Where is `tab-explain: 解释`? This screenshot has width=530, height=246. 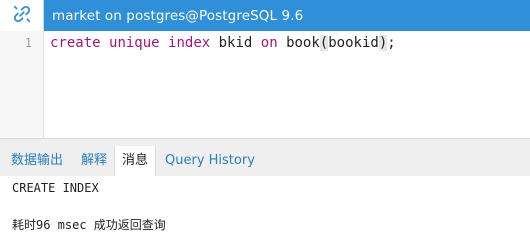 tab-explain: 解释 is located at coordinates (94, 161).